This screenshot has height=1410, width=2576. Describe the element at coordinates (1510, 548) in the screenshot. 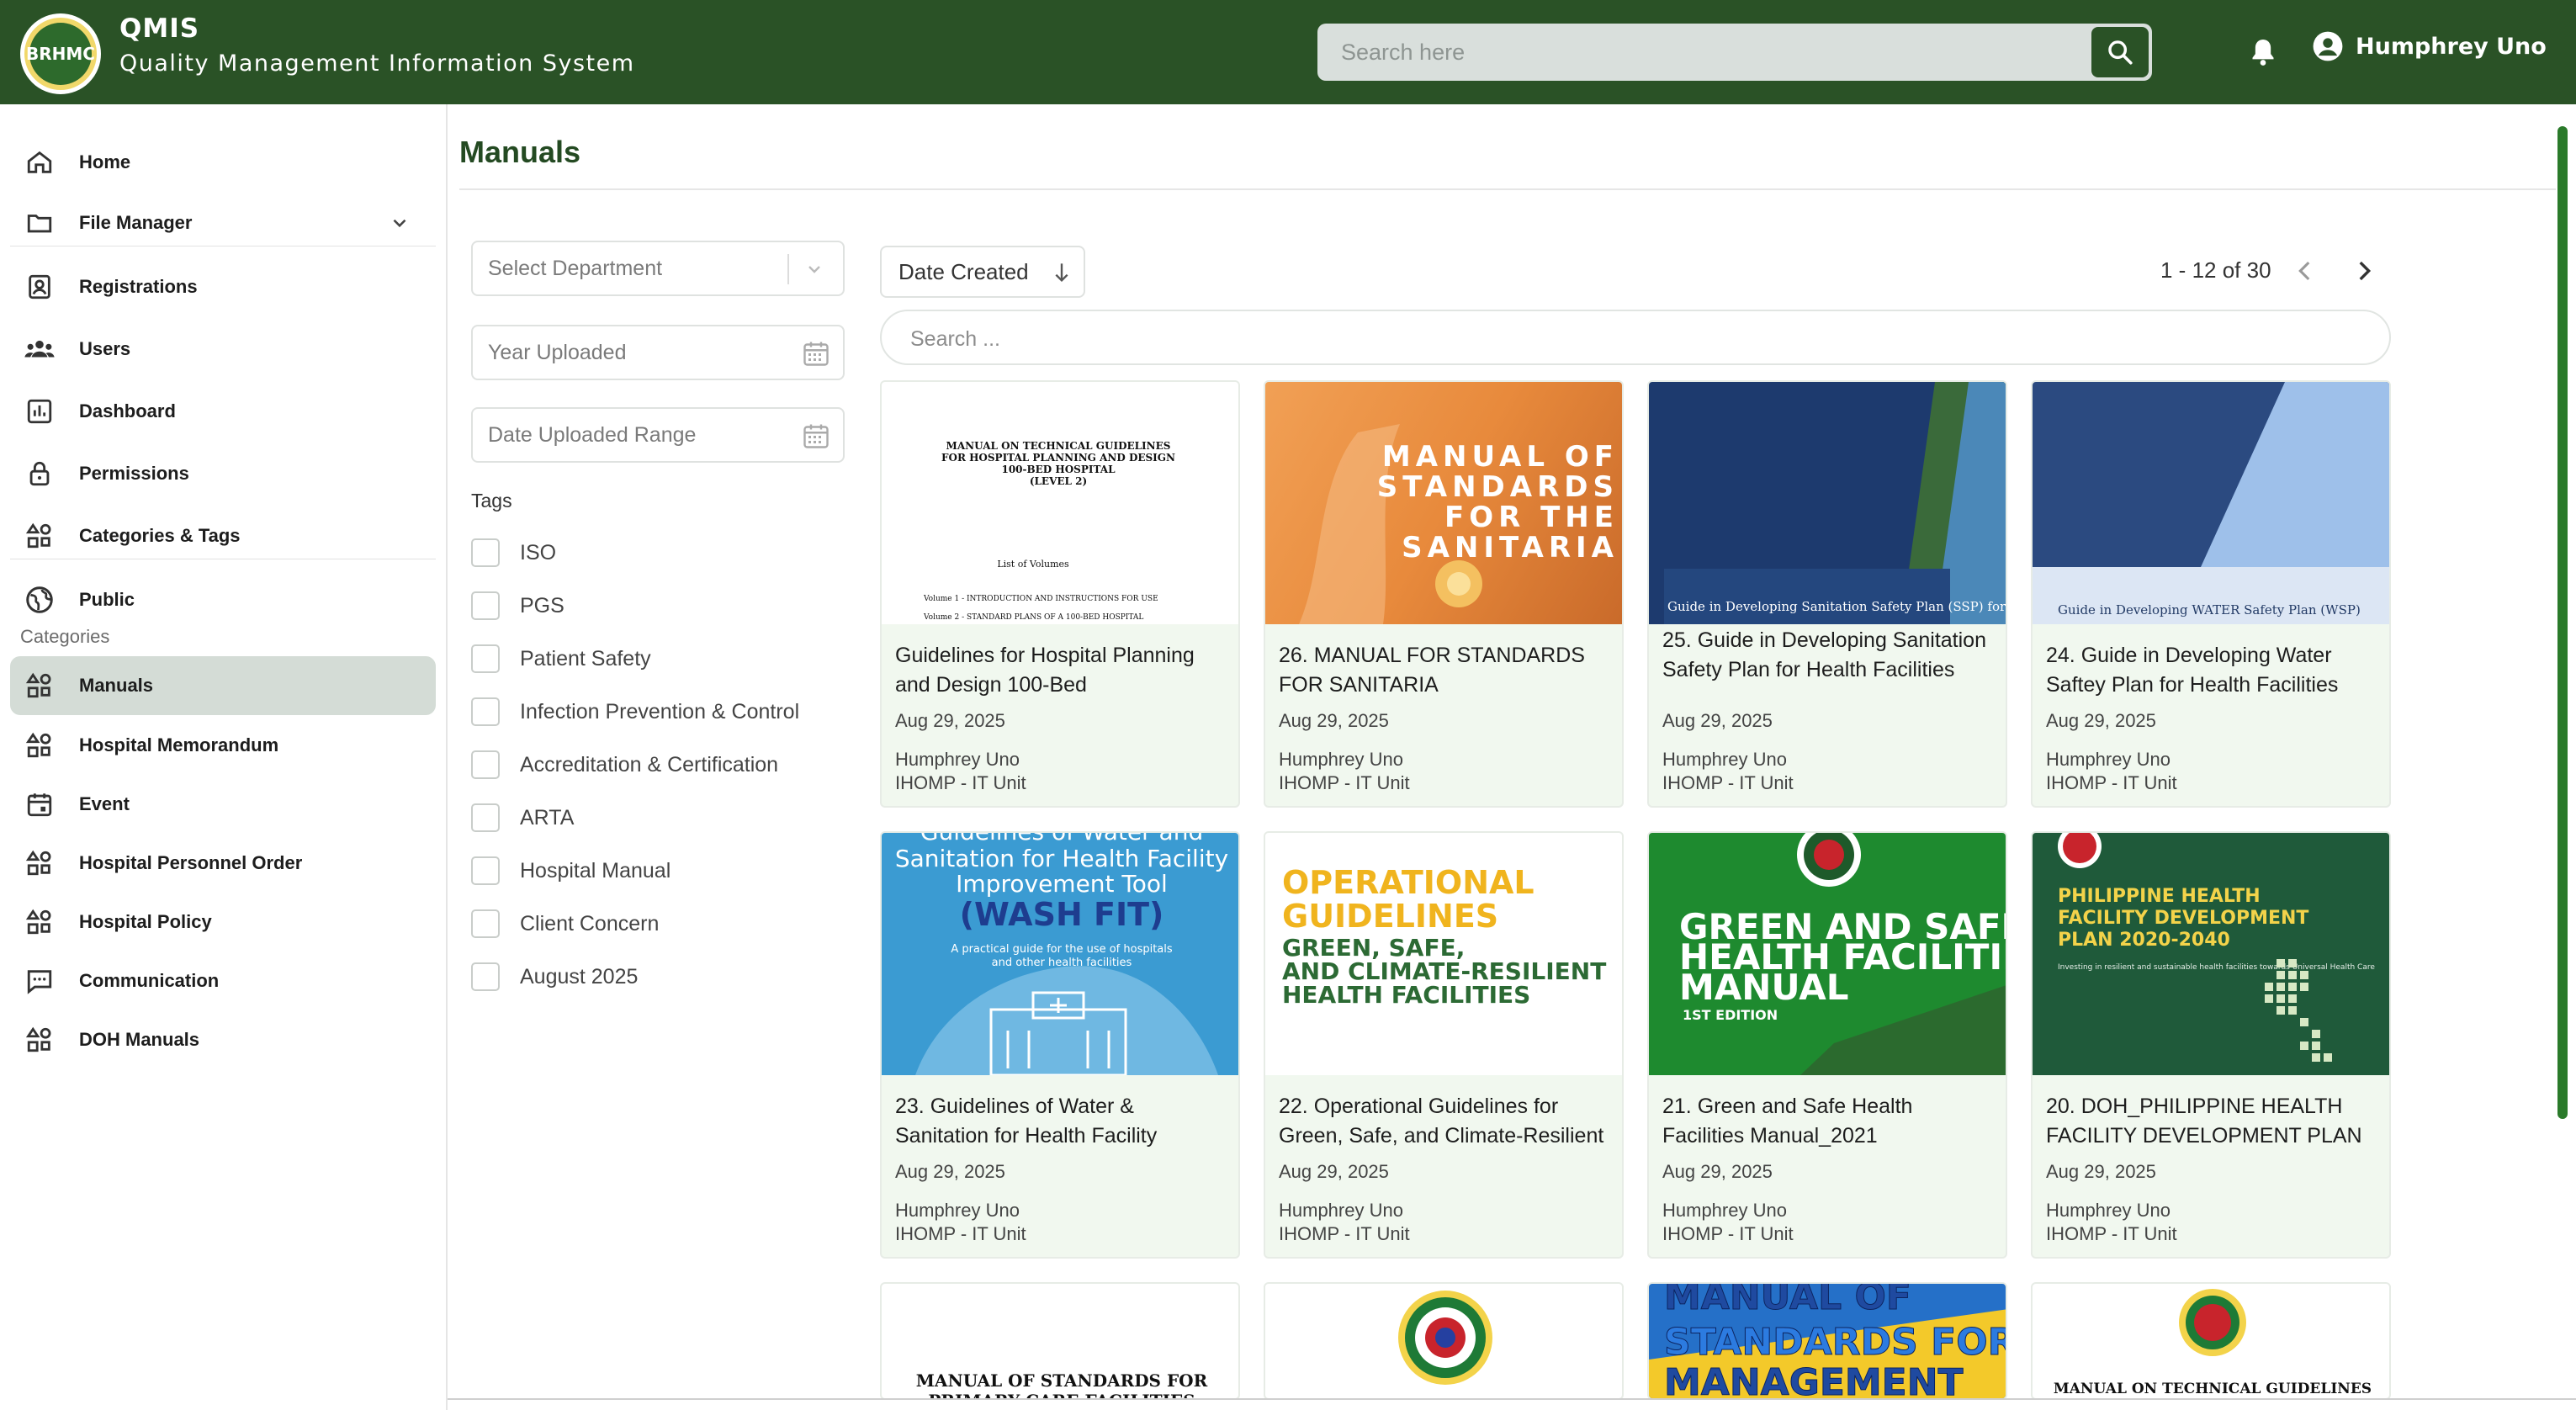

I see `svg-text: SANITARIA` at that location.